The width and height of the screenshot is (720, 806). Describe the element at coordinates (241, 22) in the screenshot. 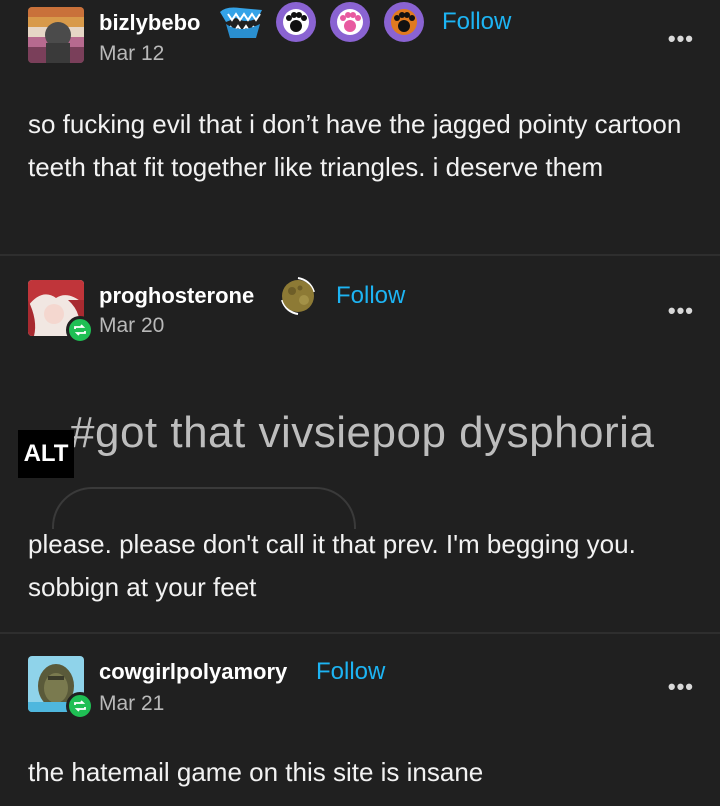

I see `shark-teeth-badge-icon` at that location.